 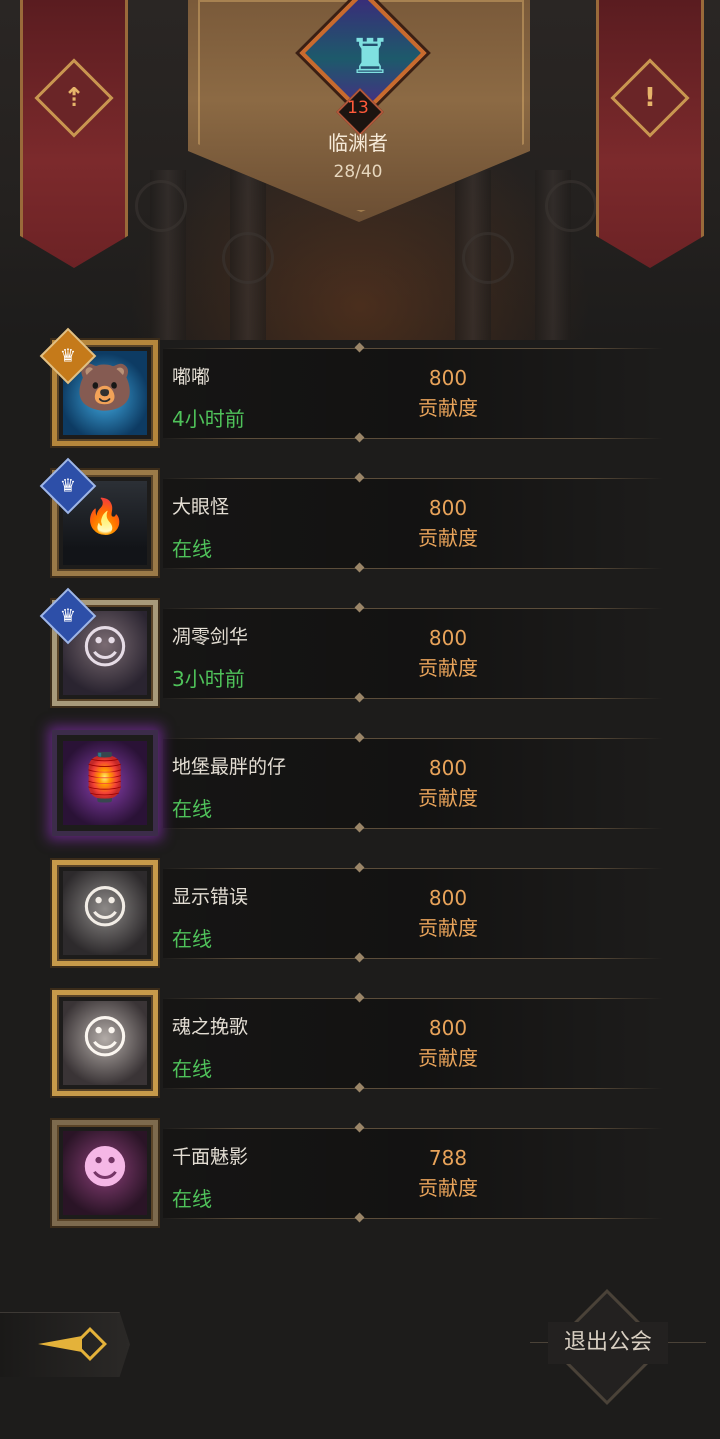 What do you see at coordinates (358, 172) in the screenshot?
I see `guild-member-count: 28/40` at bounding box center [358, 172].